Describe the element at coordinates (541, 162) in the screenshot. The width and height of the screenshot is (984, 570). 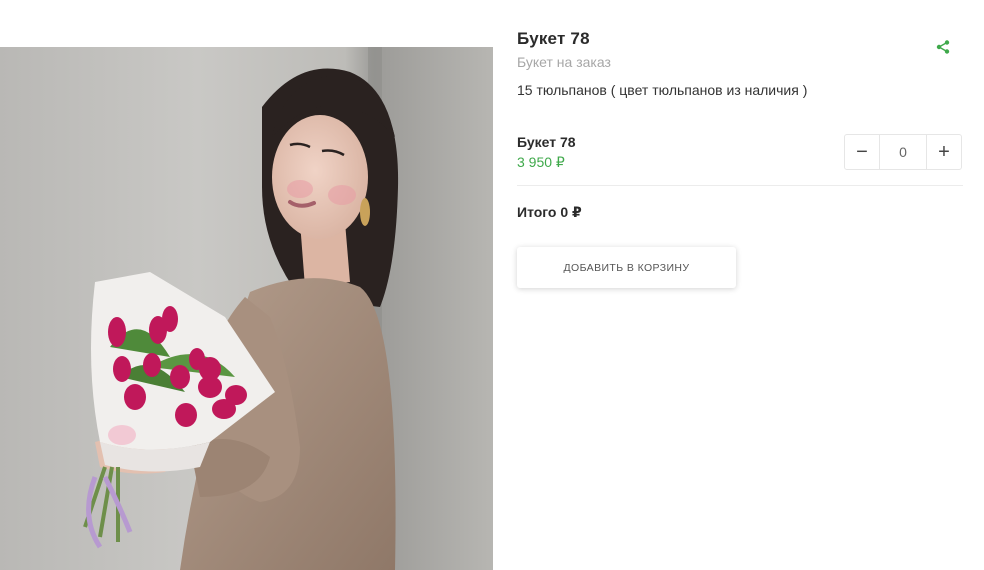
I see `variant-price: 3 950 ₽` at that location.